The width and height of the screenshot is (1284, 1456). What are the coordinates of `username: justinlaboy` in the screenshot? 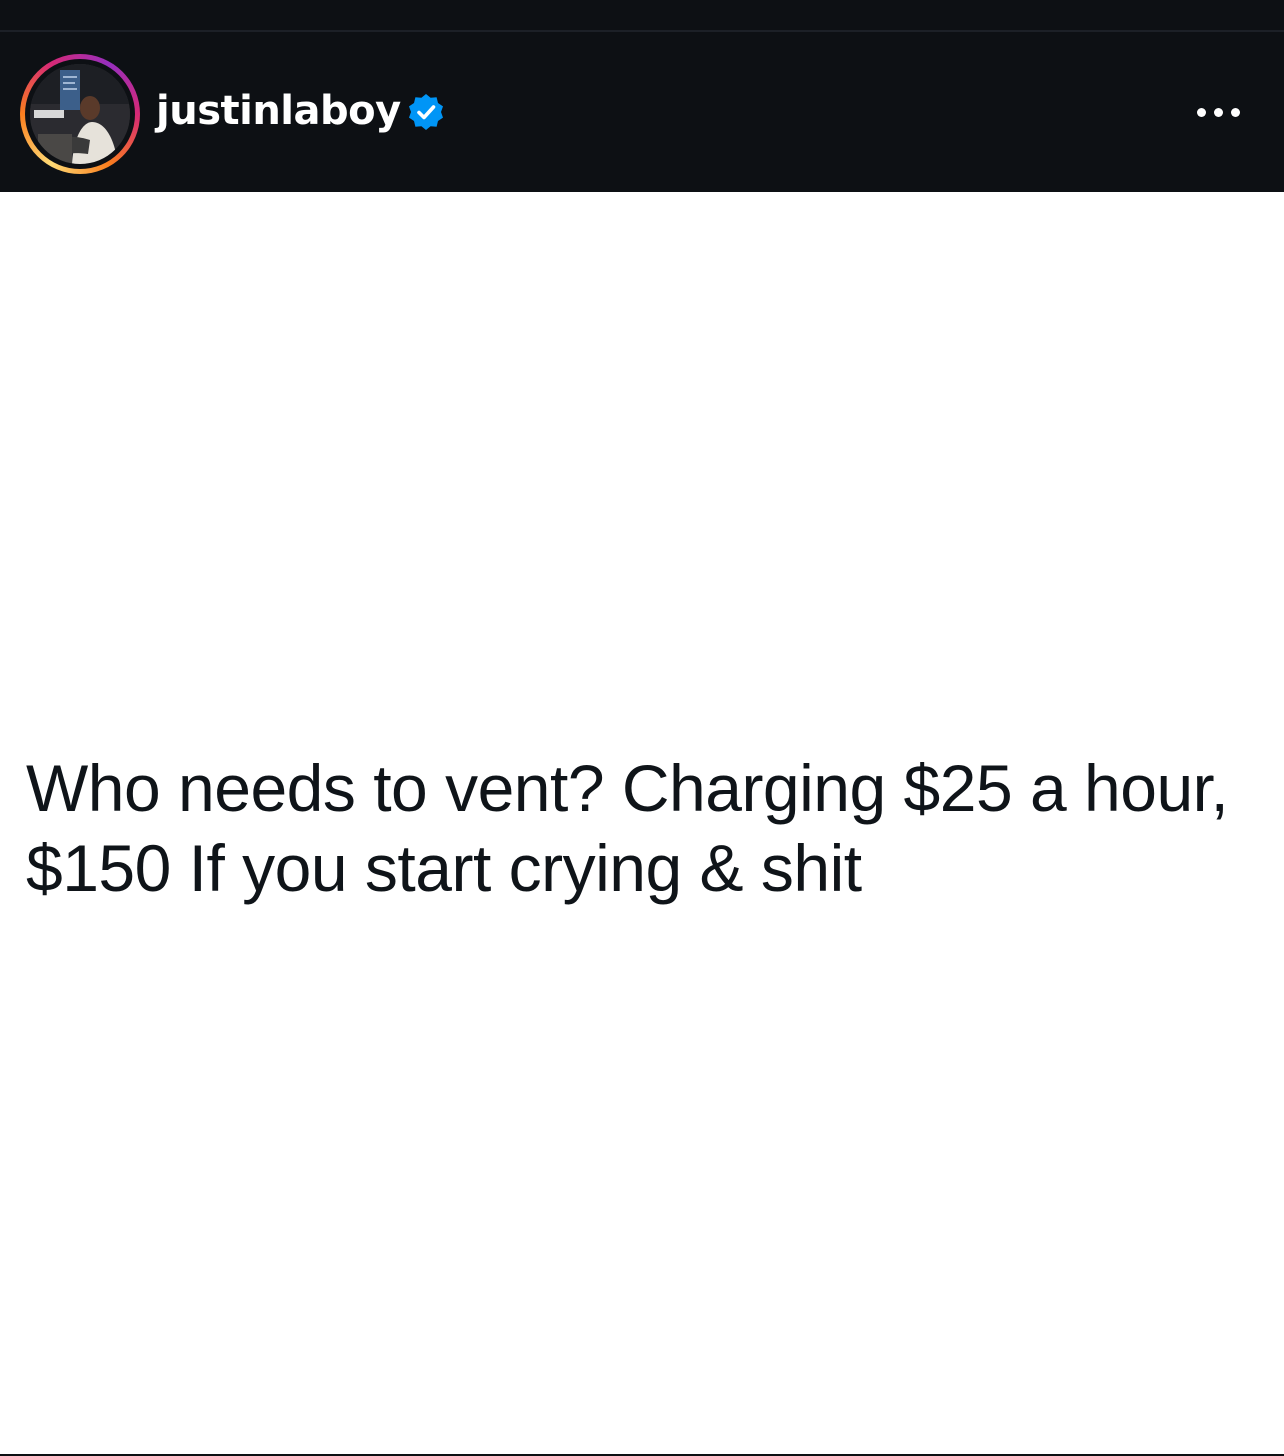 It's located at (278, 111).